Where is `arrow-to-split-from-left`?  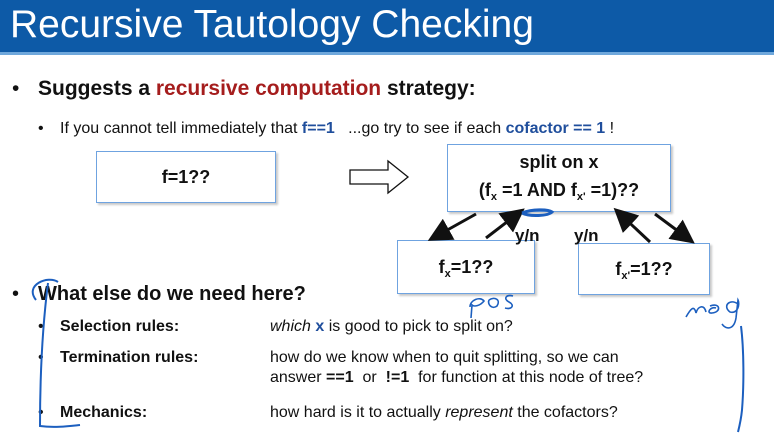 arrow-to-split-from-left is located at coordinates (452, 226).